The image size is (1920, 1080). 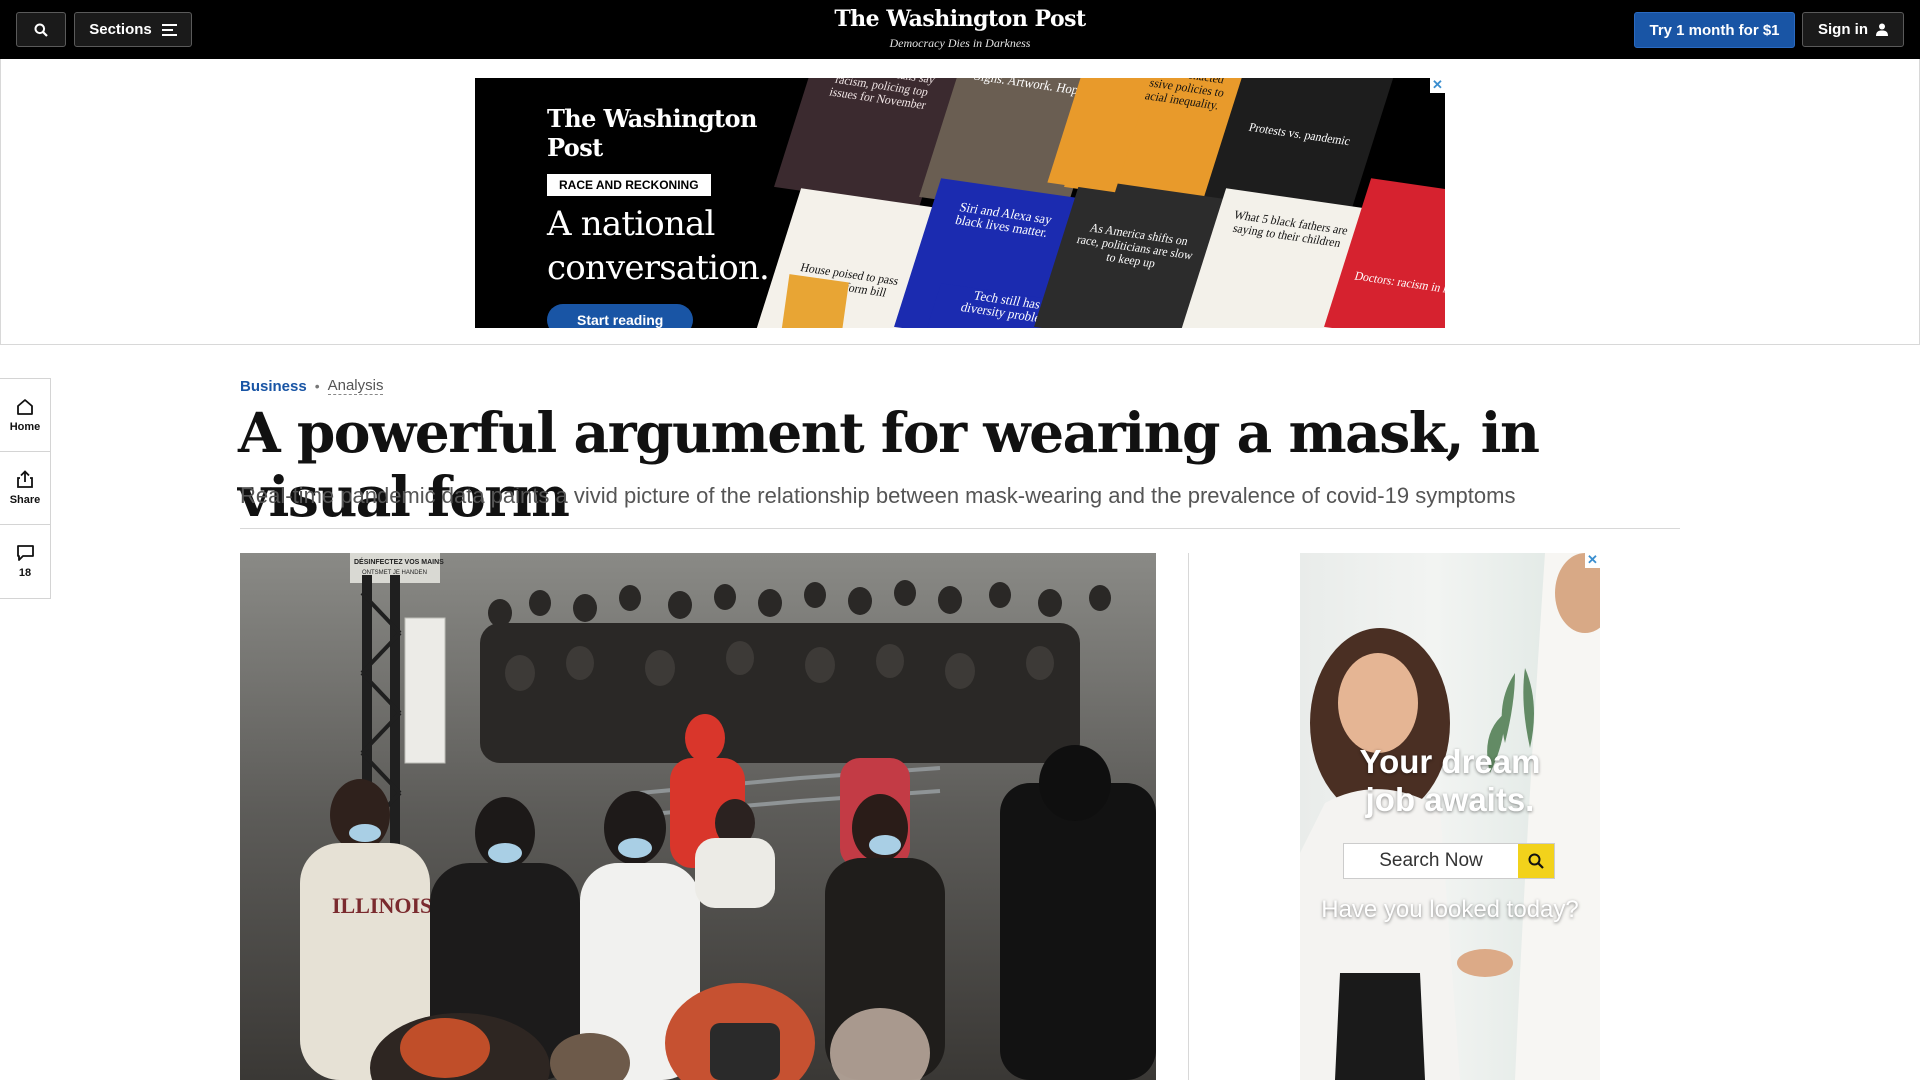 I want to click on home-label: Home, so click(x=25, y=426).